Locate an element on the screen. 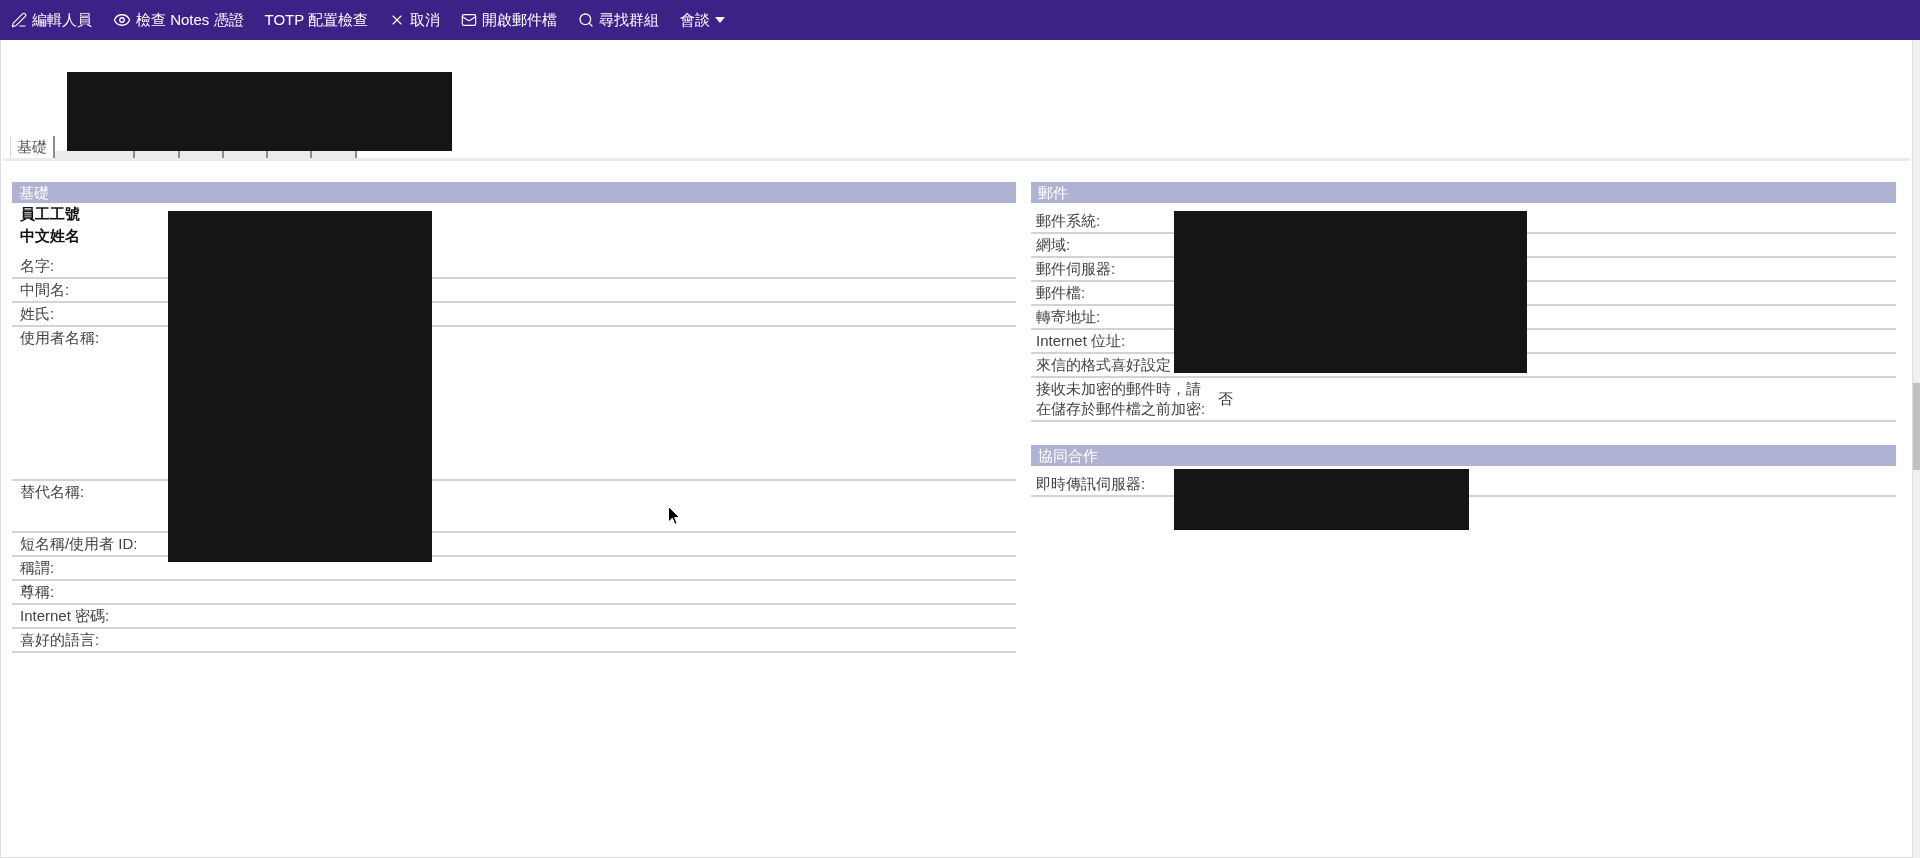 The width and height of the screenshot is (1920, 858). eye-icon is located at coordinates (122, 20).